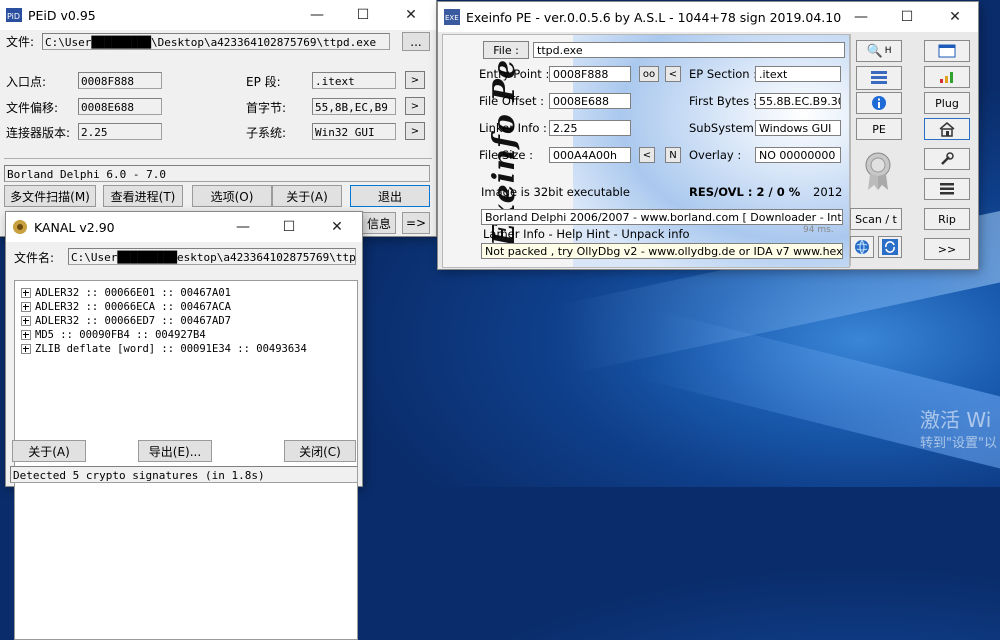  Describe the element at coordinates (947, 249) in the screenshot. I see `next-button: >>` at that location.